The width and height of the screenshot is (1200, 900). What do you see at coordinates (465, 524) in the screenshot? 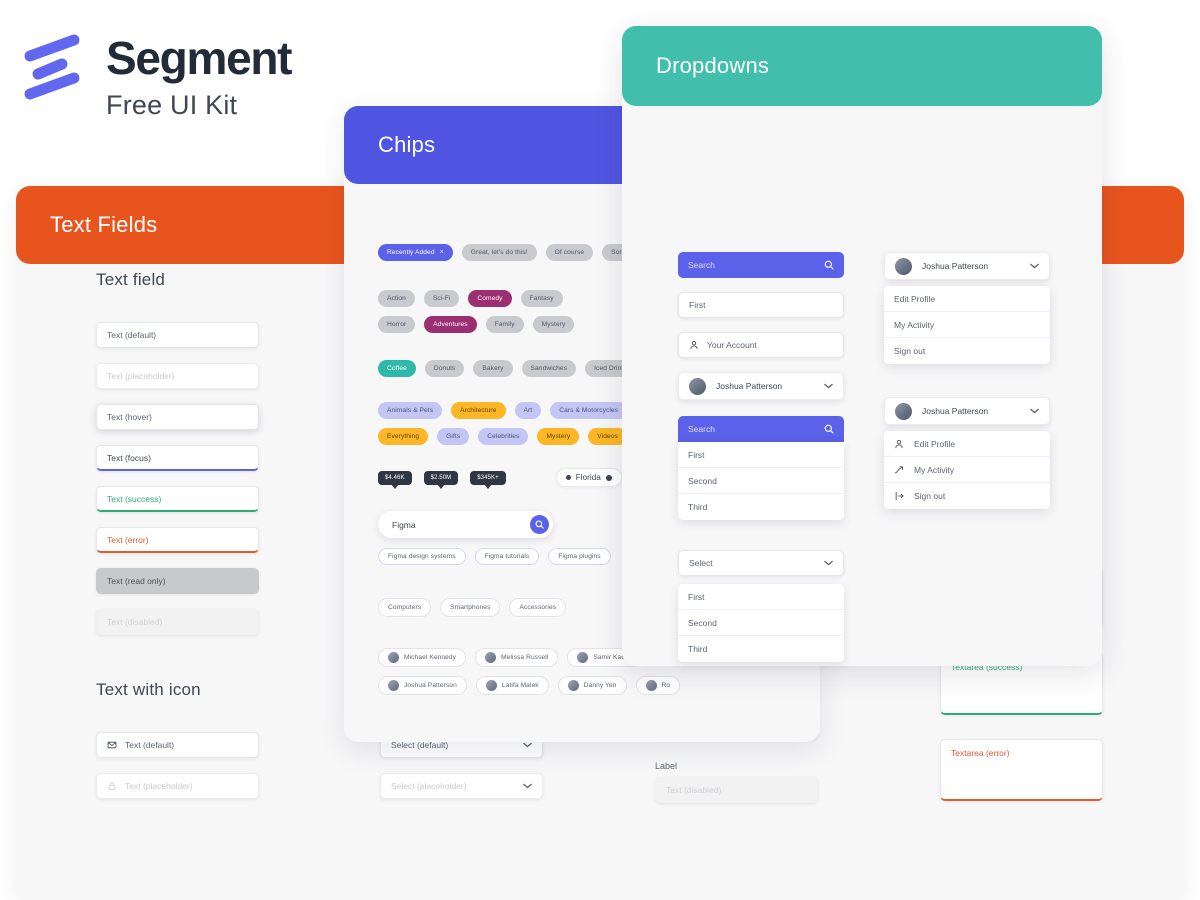
I see `chips-search-box: Figma` at bounding box center [465, 524].